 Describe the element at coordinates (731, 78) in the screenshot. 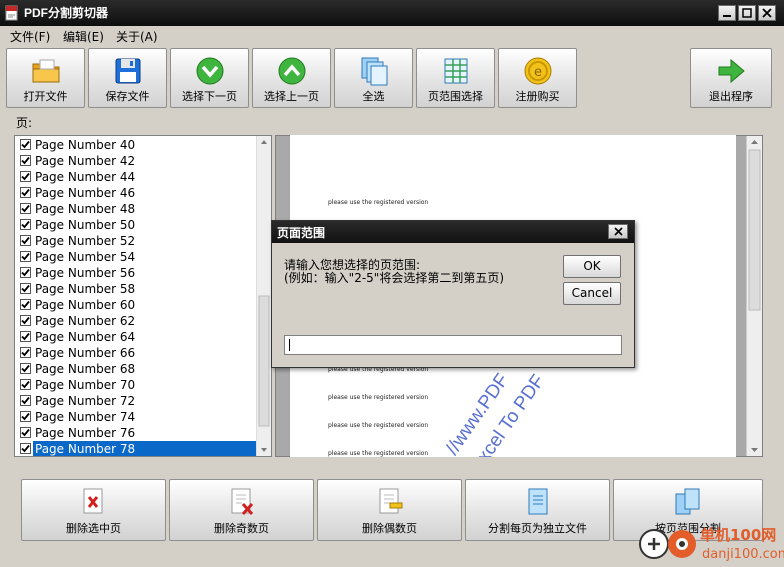

I see `exit-program-button: 退出程序` at that location.